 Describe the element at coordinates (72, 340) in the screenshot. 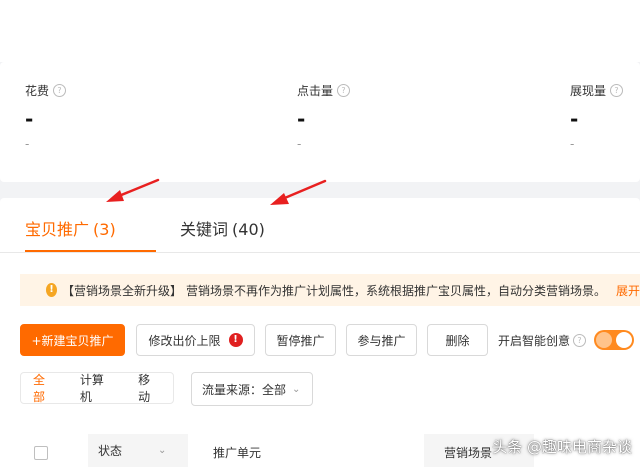

I see `new-item-promotion-button: +新建宝贝推广` at that location.